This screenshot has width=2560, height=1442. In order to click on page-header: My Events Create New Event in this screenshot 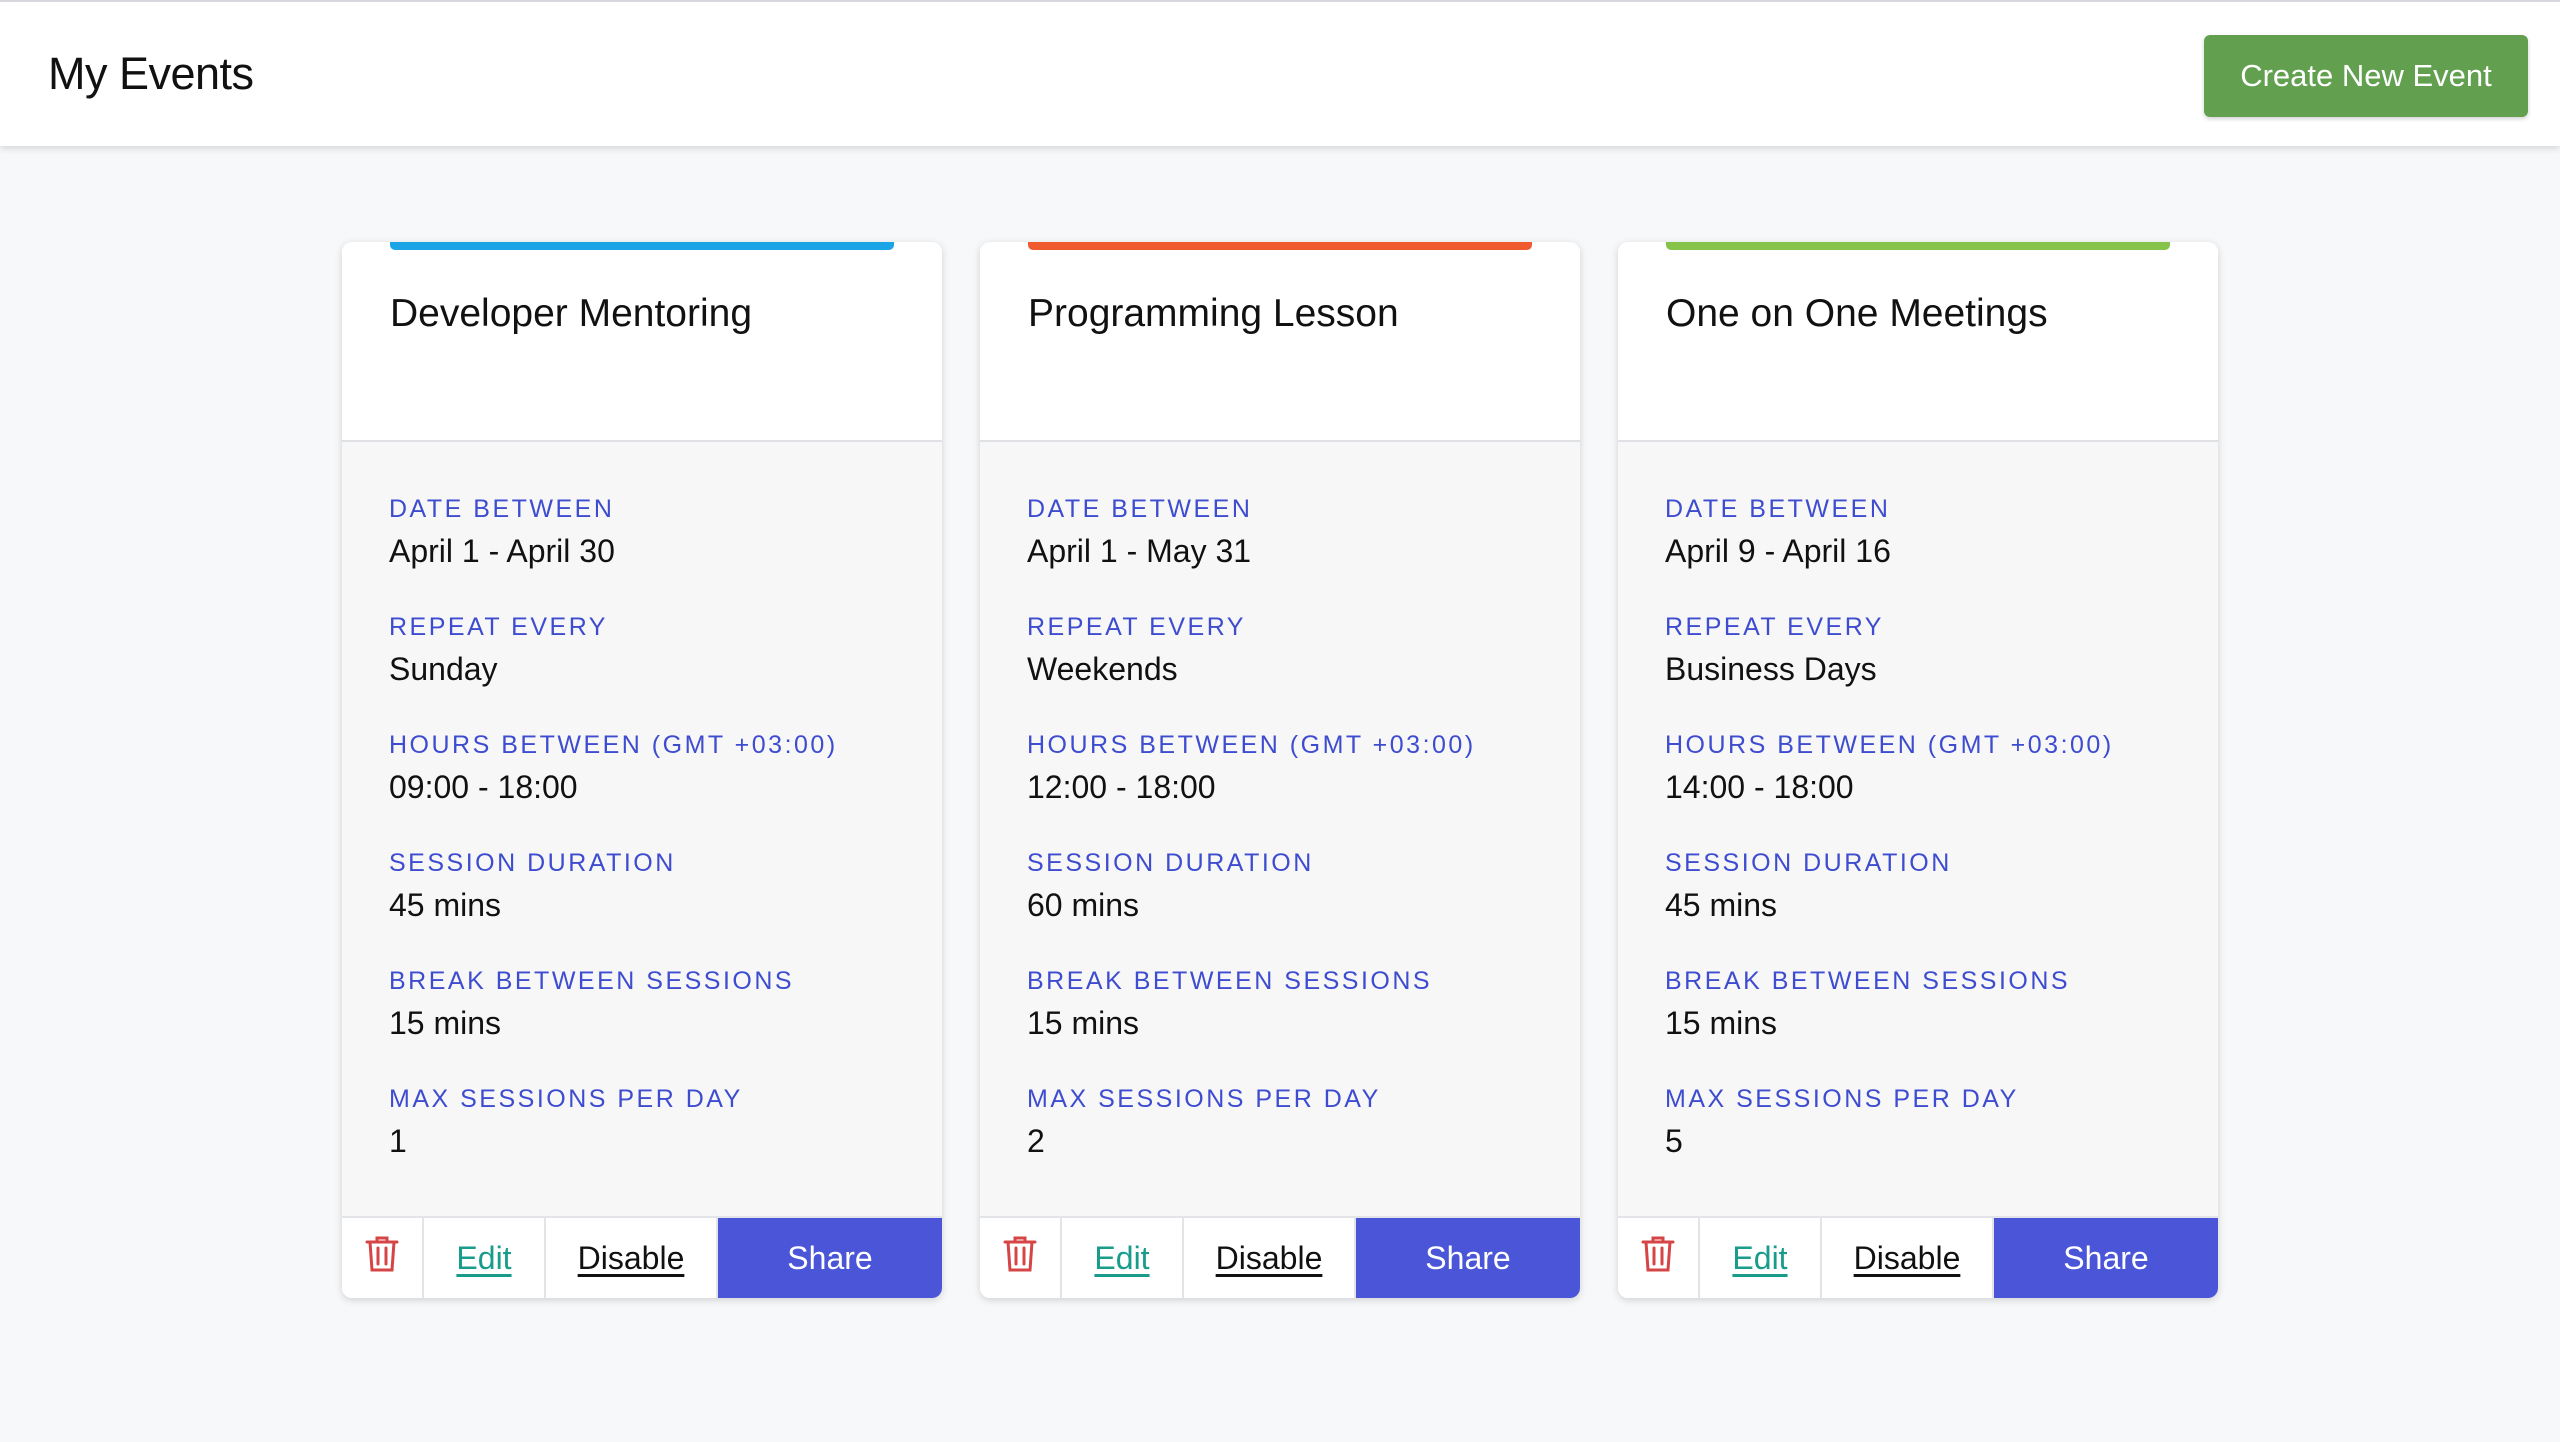, I will do `click(1280, 74)`.